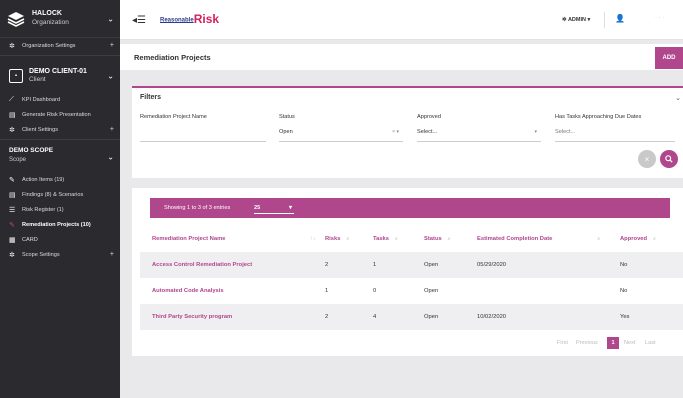  Describe the element at coordinates (189, 19) in the screenshot. I see `reasonable-risk-logo: ReasonableRisk` at that location.